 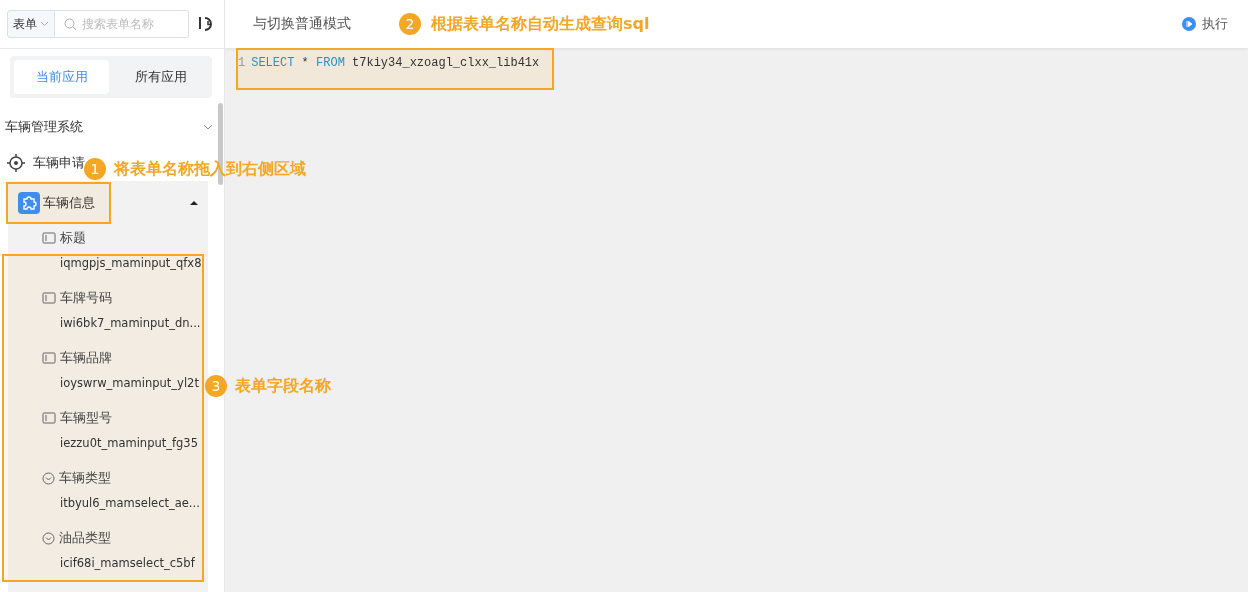 I want to click on field-label: 油品类型, so click(x=85, y=538).